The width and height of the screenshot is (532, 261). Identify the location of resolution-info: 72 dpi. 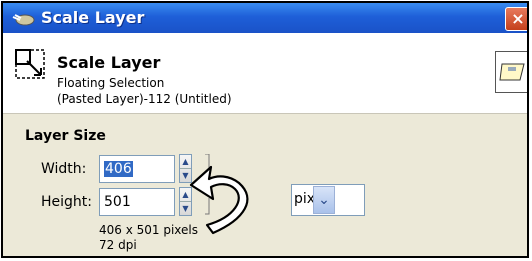
(118, 245).